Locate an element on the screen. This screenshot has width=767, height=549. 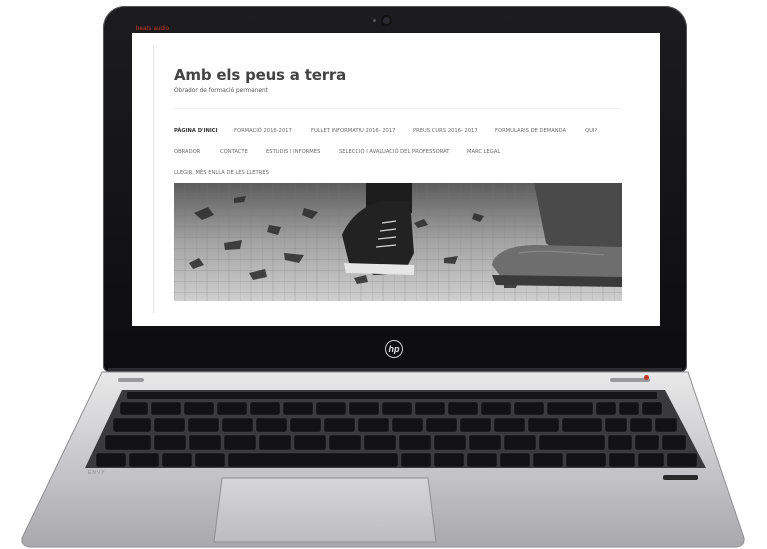
nav-item-contacte: CONTACTE is located at coordinates (234, 152).